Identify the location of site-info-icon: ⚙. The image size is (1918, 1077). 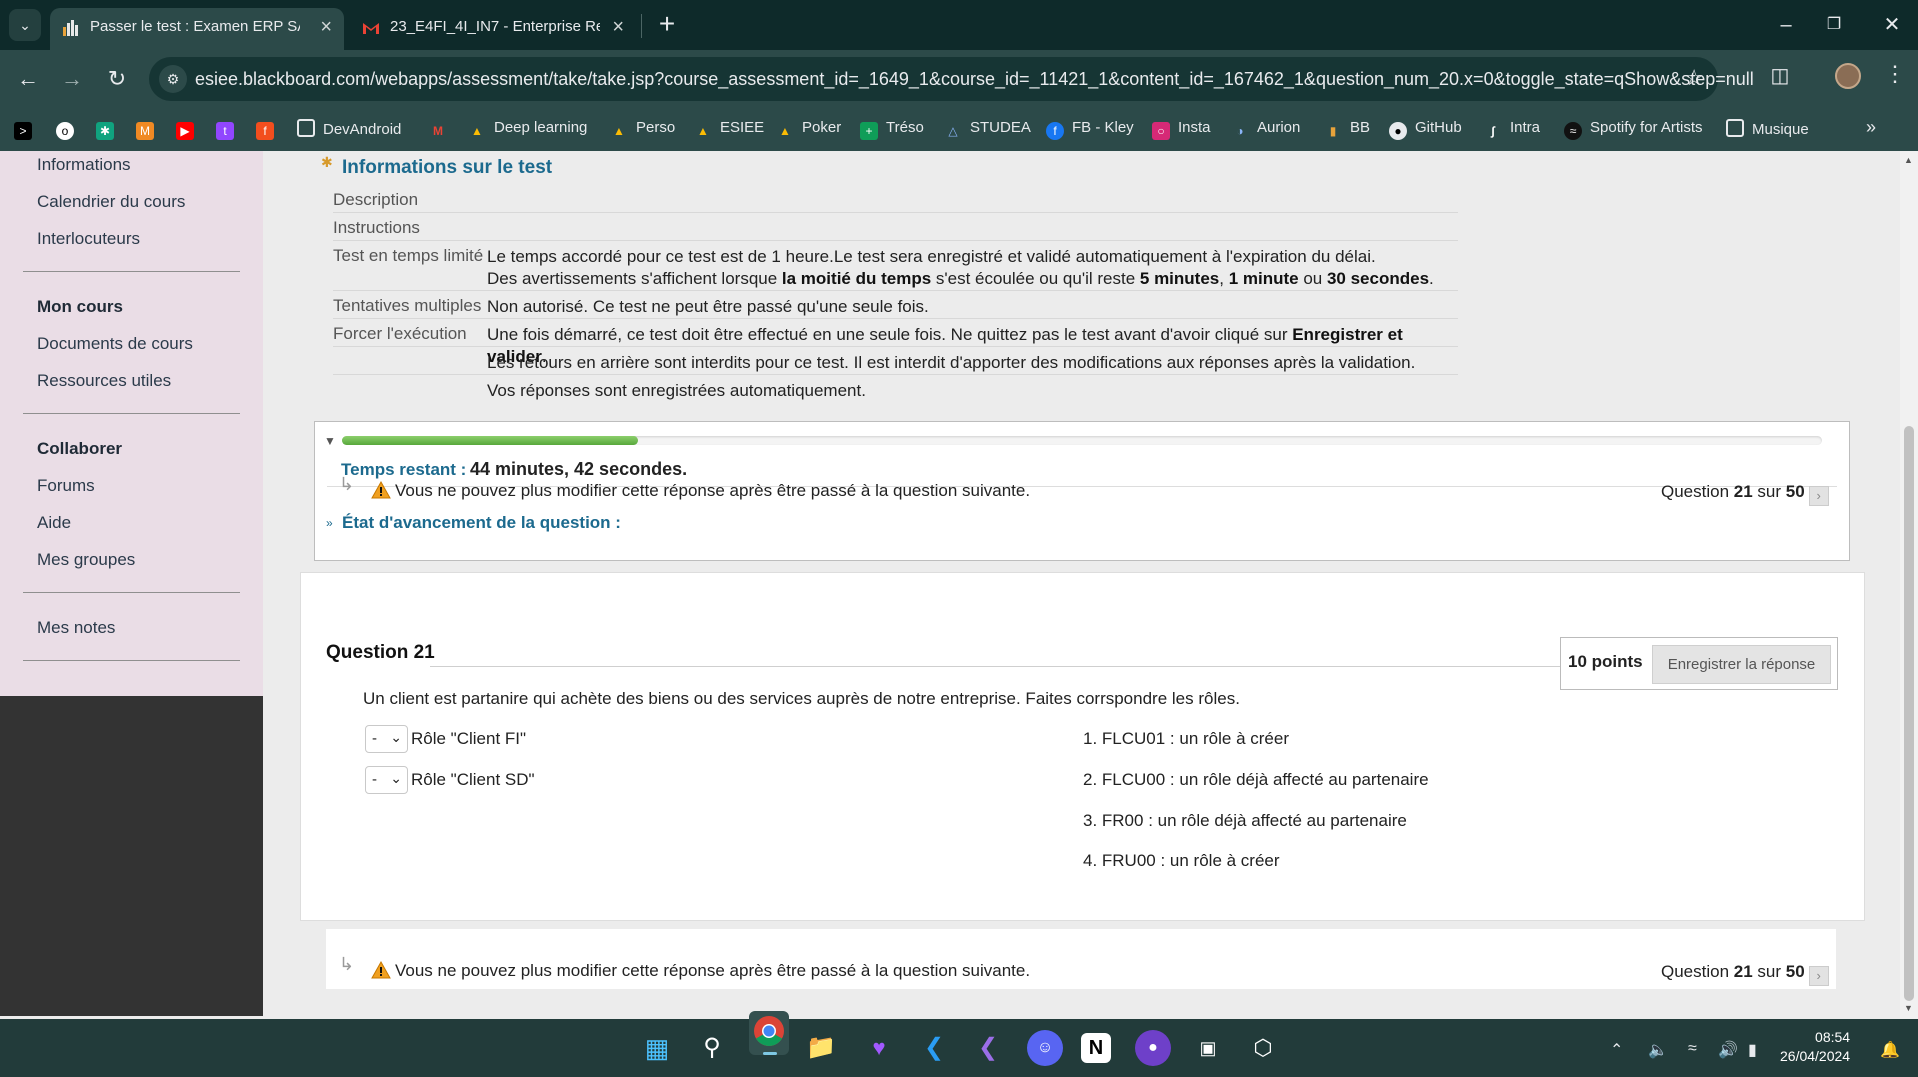
(173, 79).